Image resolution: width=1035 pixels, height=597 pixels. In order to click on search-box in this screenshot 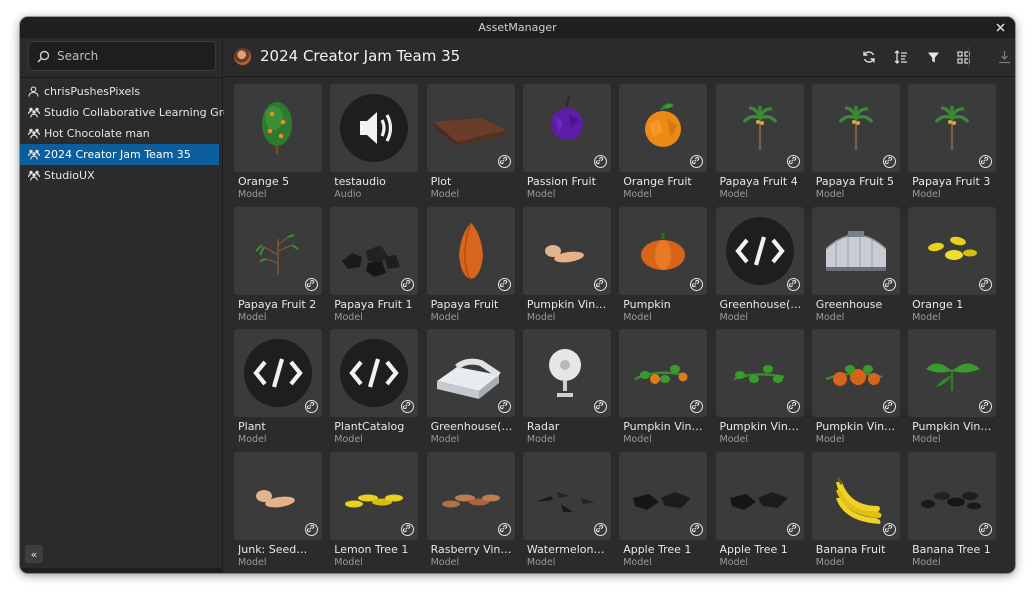, I will do `click(122, 56)`.